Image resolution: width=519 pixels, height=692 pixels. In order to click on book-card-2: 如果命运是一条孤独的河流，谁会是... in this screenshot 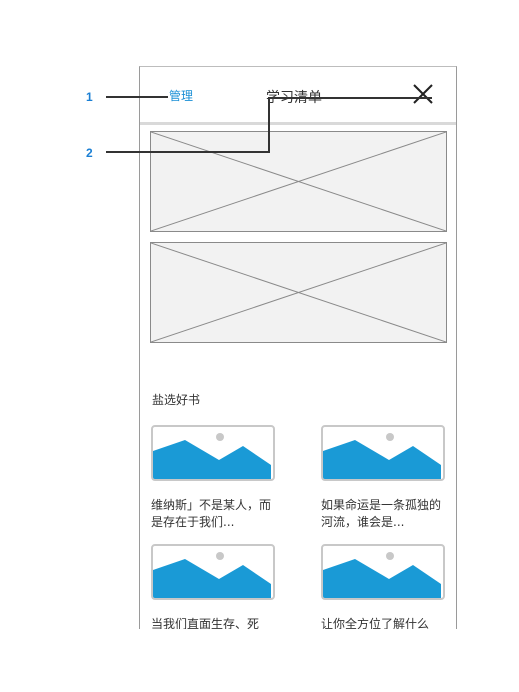, I will do `click(383, 478)`.